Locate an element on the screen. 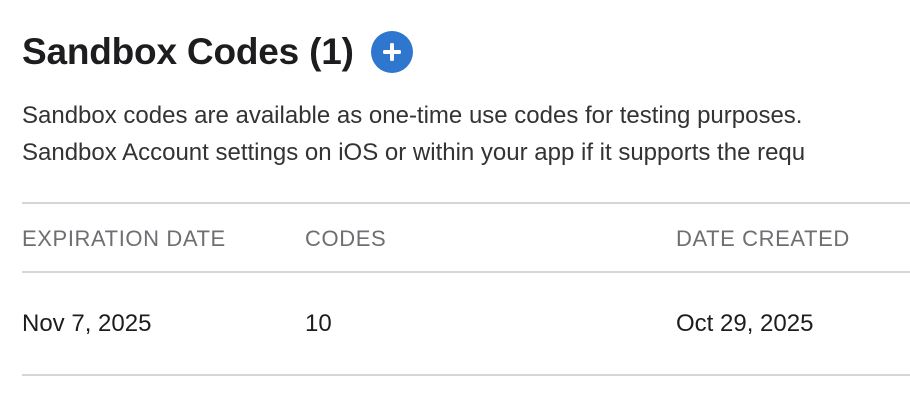  table-row-divider is located at coordinates (466, 375).